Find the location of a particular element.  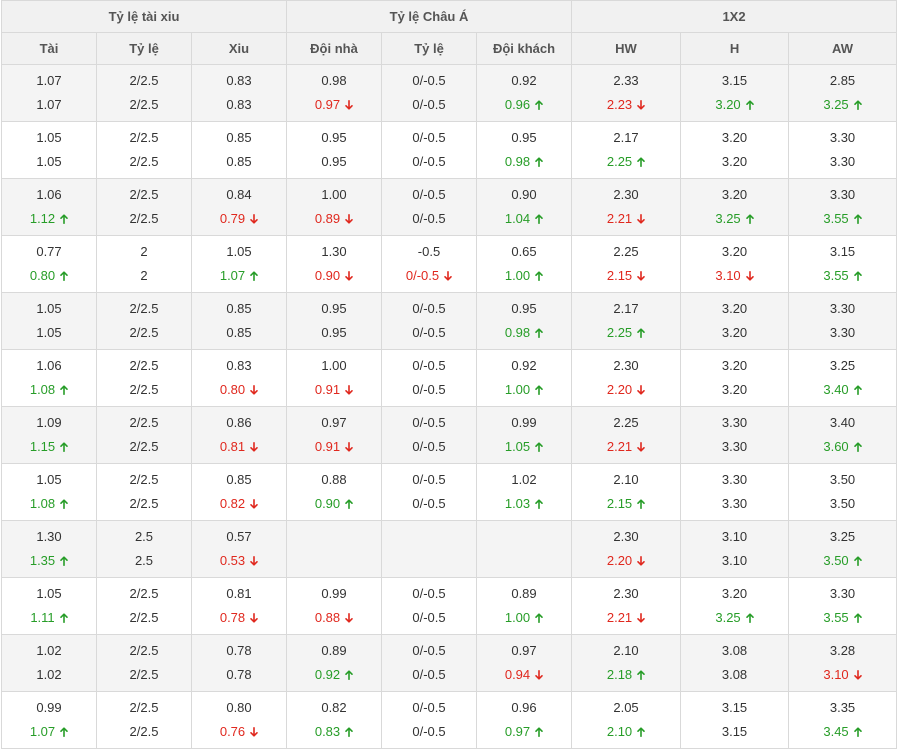

opening-odds: 0.85 is located at coordinates (239, 480).